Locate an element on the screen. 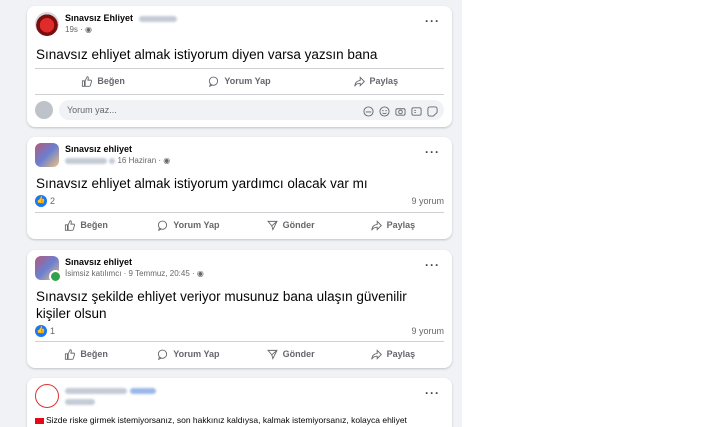 The image size is (702, 427). author-name: Sınavsız Ehliyet is located at coordinates (99, 18).